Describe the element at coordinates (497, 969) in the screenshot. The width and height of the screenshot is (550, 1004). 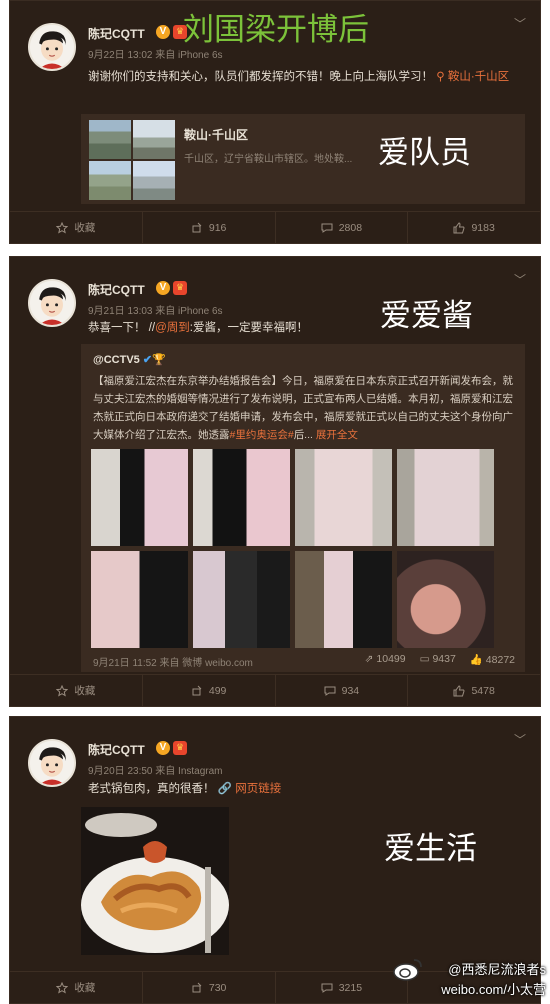
I see `watermark-handle: @西悉尼流浪者s` at that location.